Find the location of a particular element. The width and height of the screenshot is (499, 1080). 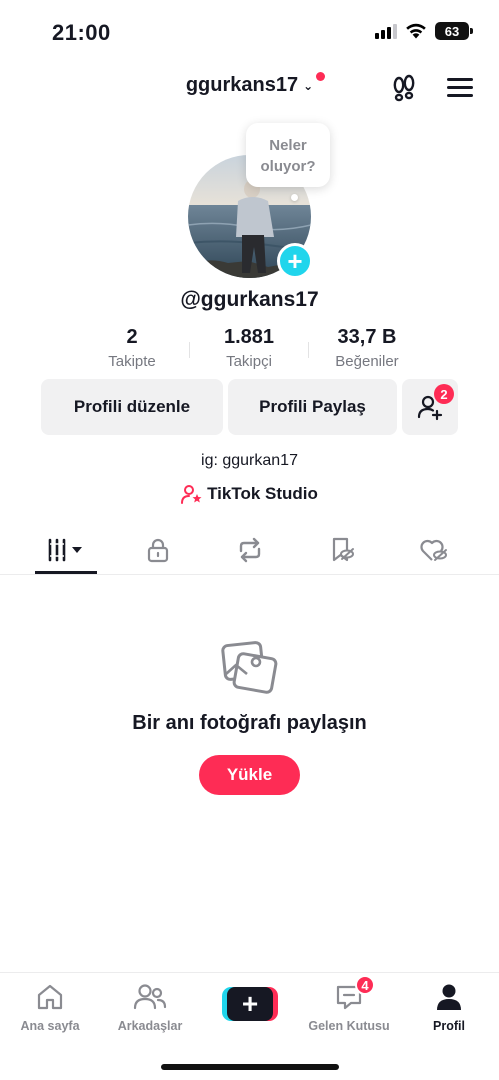

lock-icon is located at coordinates (158, 550).